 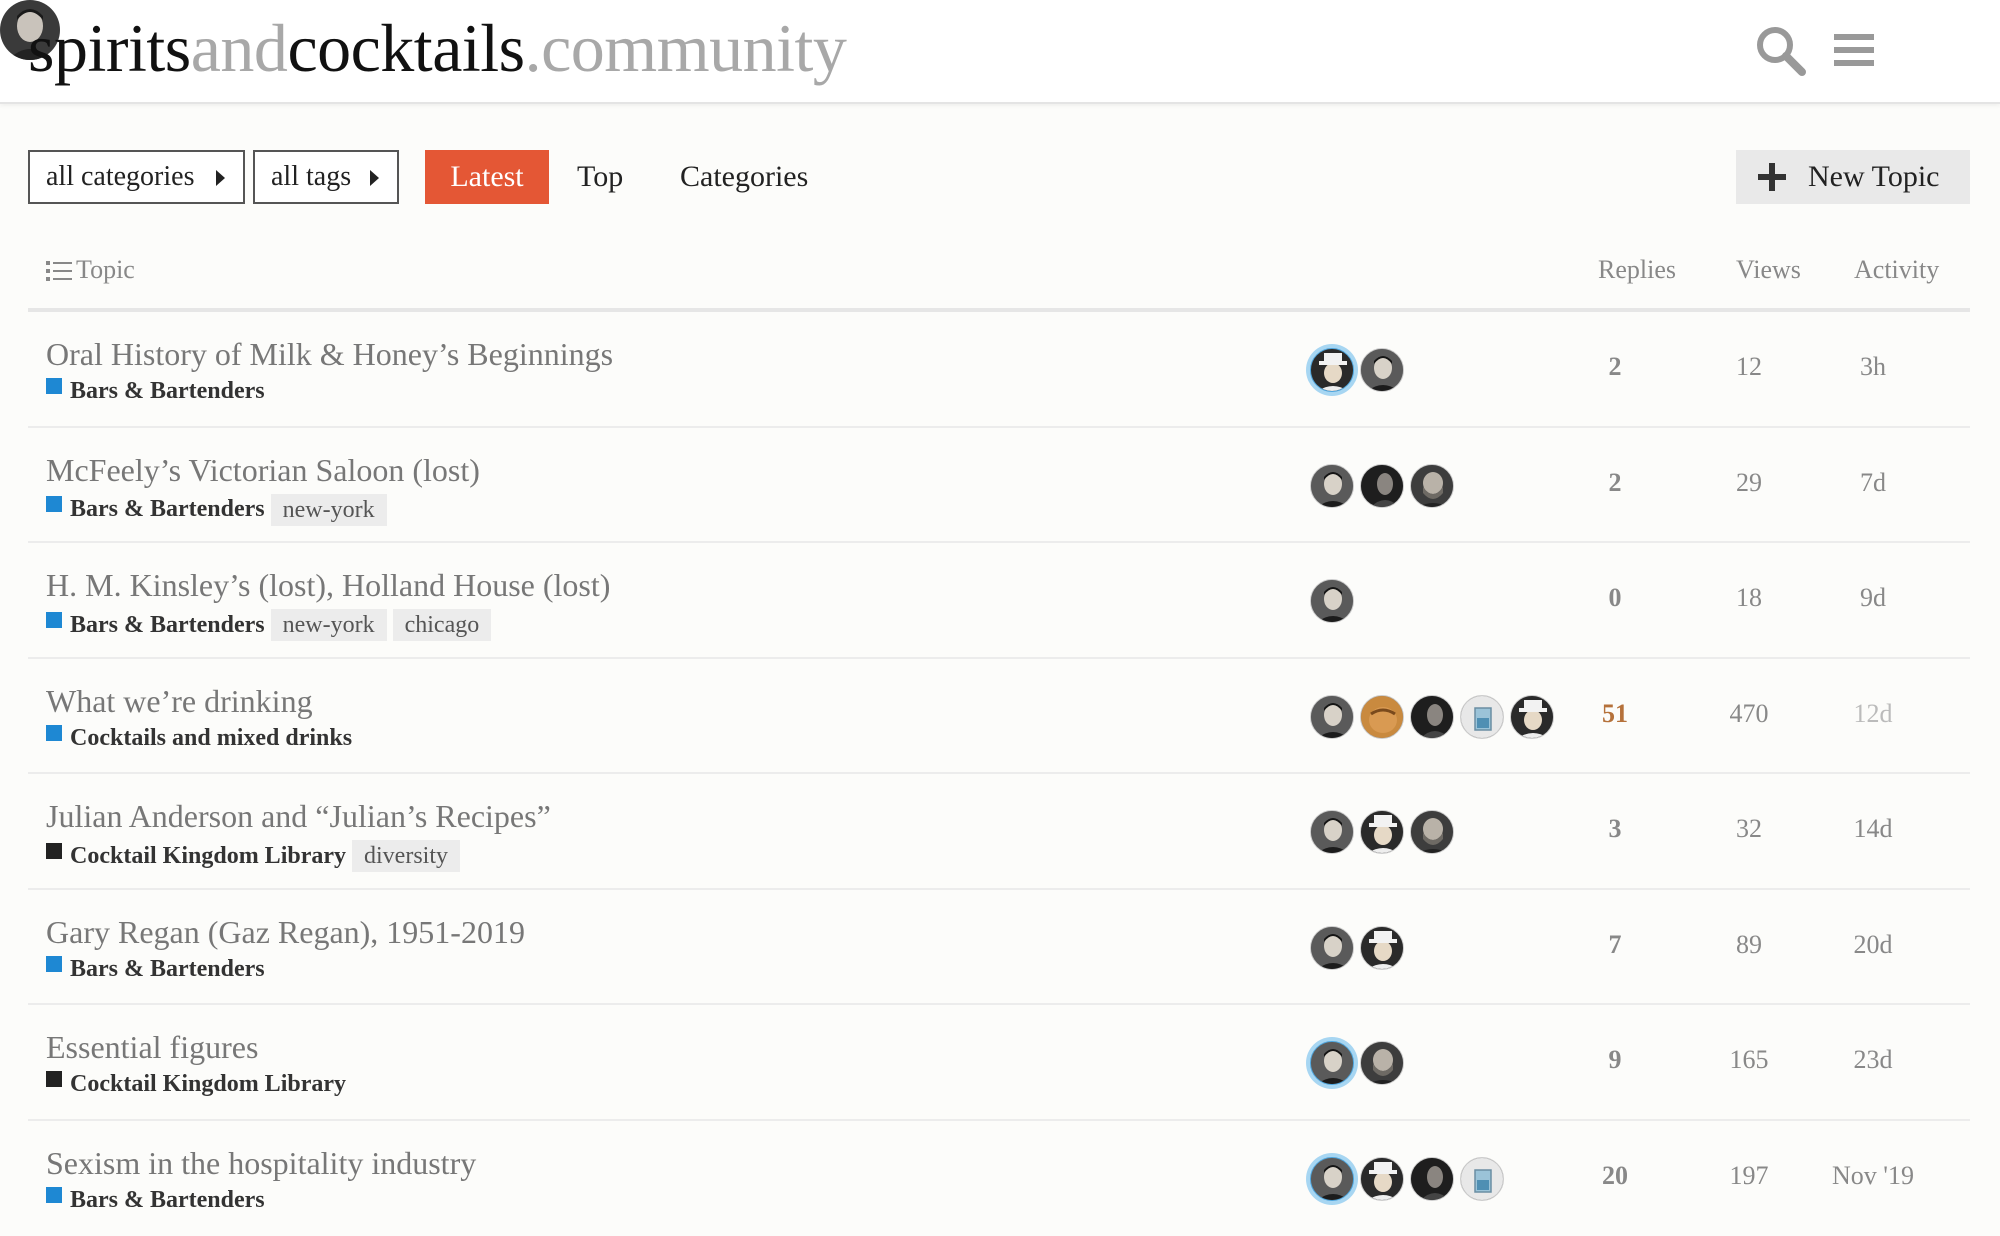 What do you see at coordinates (285, 932) in the screenshot?
I see `topic-title-link: Gary Regan (Gaz Regan), 1951-2019` at bounding box center [285, 932].